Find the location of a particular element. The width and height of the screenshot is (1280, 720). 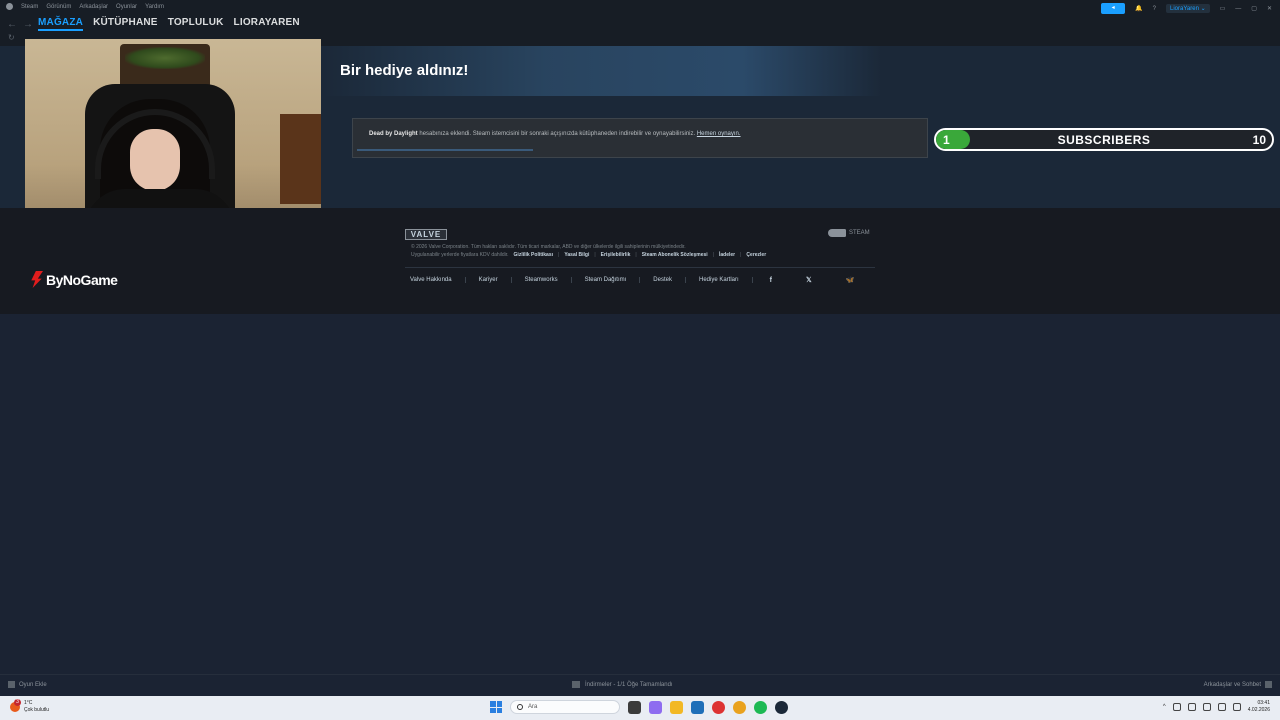

store-icon is located at coordinates (697, 707).